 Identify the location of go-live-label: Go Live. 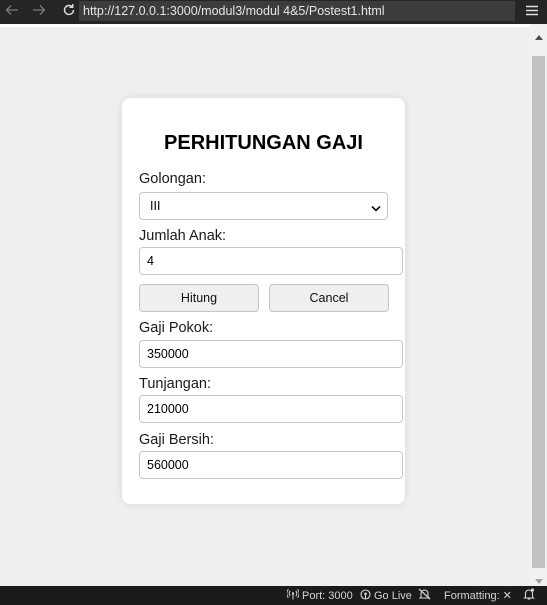
(393, 595).